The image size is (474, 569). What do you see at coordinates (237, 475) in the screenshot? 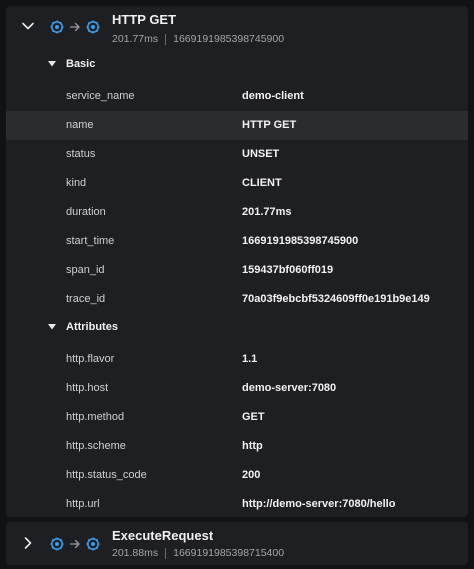
I see `attr-row: http.status_code 200` at bounding box center [237, 475].